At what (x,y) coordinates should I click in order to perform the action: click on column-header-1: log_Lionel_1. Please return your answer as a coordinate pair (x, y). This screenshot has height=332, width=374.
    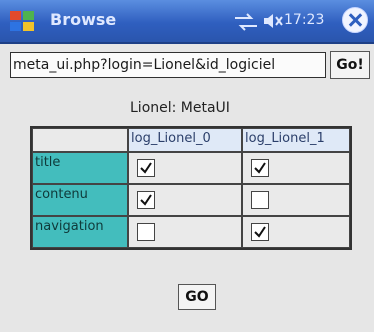
    Looking at the image, I should click on (296, 140).